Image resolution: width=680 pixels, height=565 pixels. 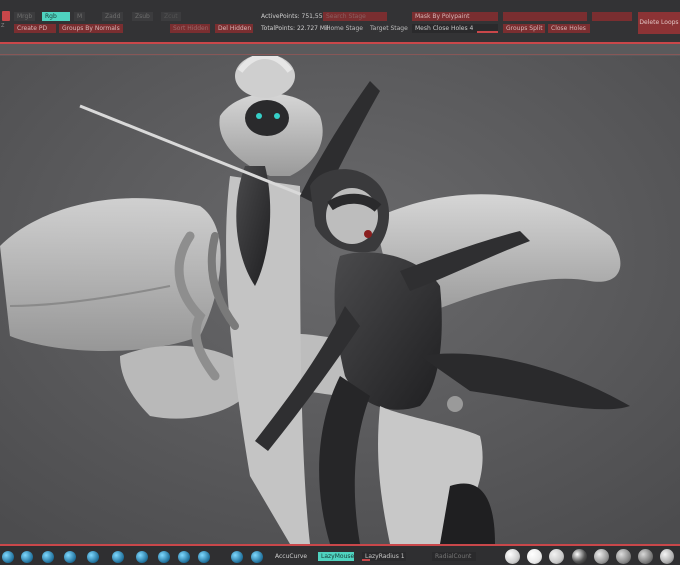 I want to click on create-pd-button: Create PD, so click(x=35, y=28).